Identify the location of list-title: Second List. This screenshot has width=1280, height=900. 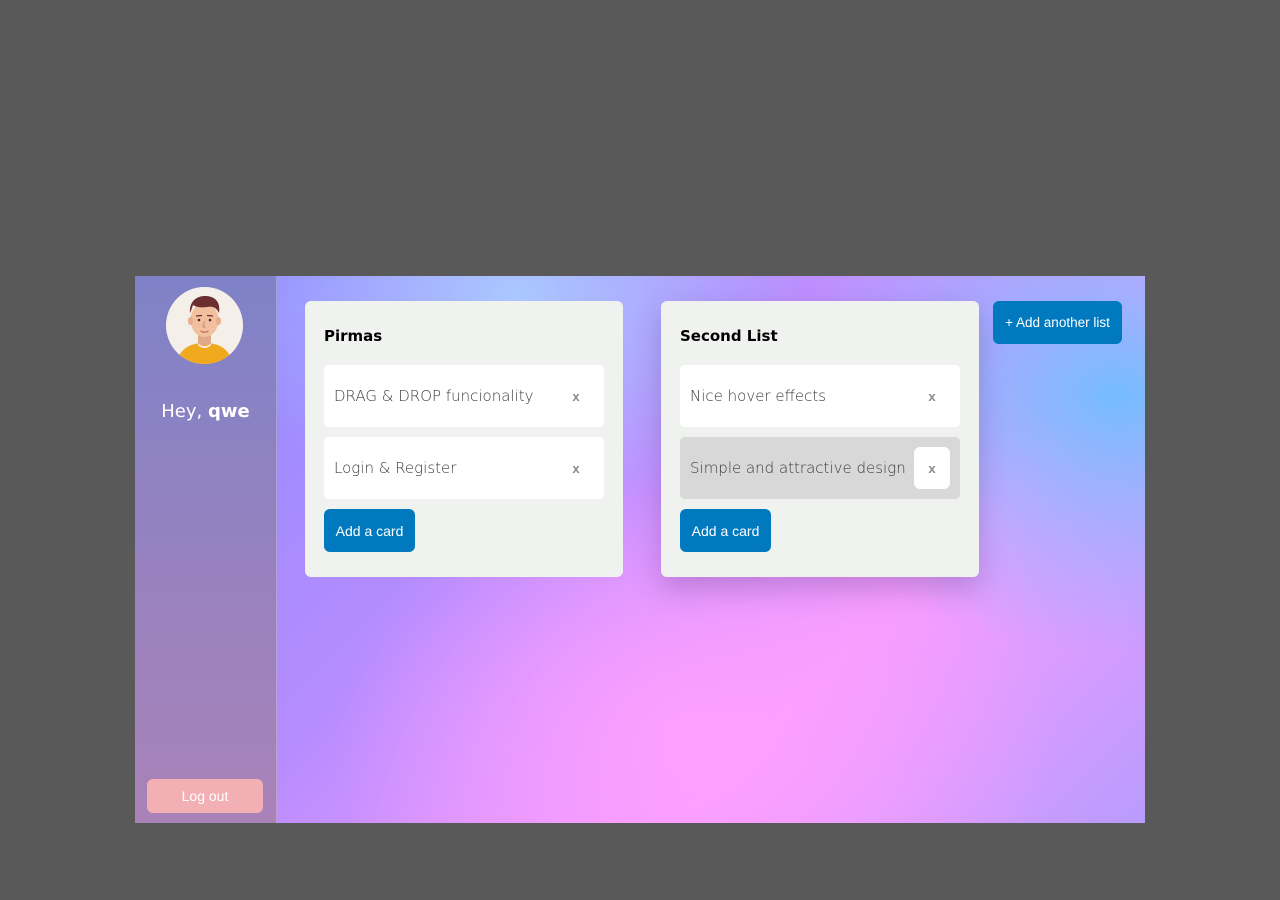
(729, 336).